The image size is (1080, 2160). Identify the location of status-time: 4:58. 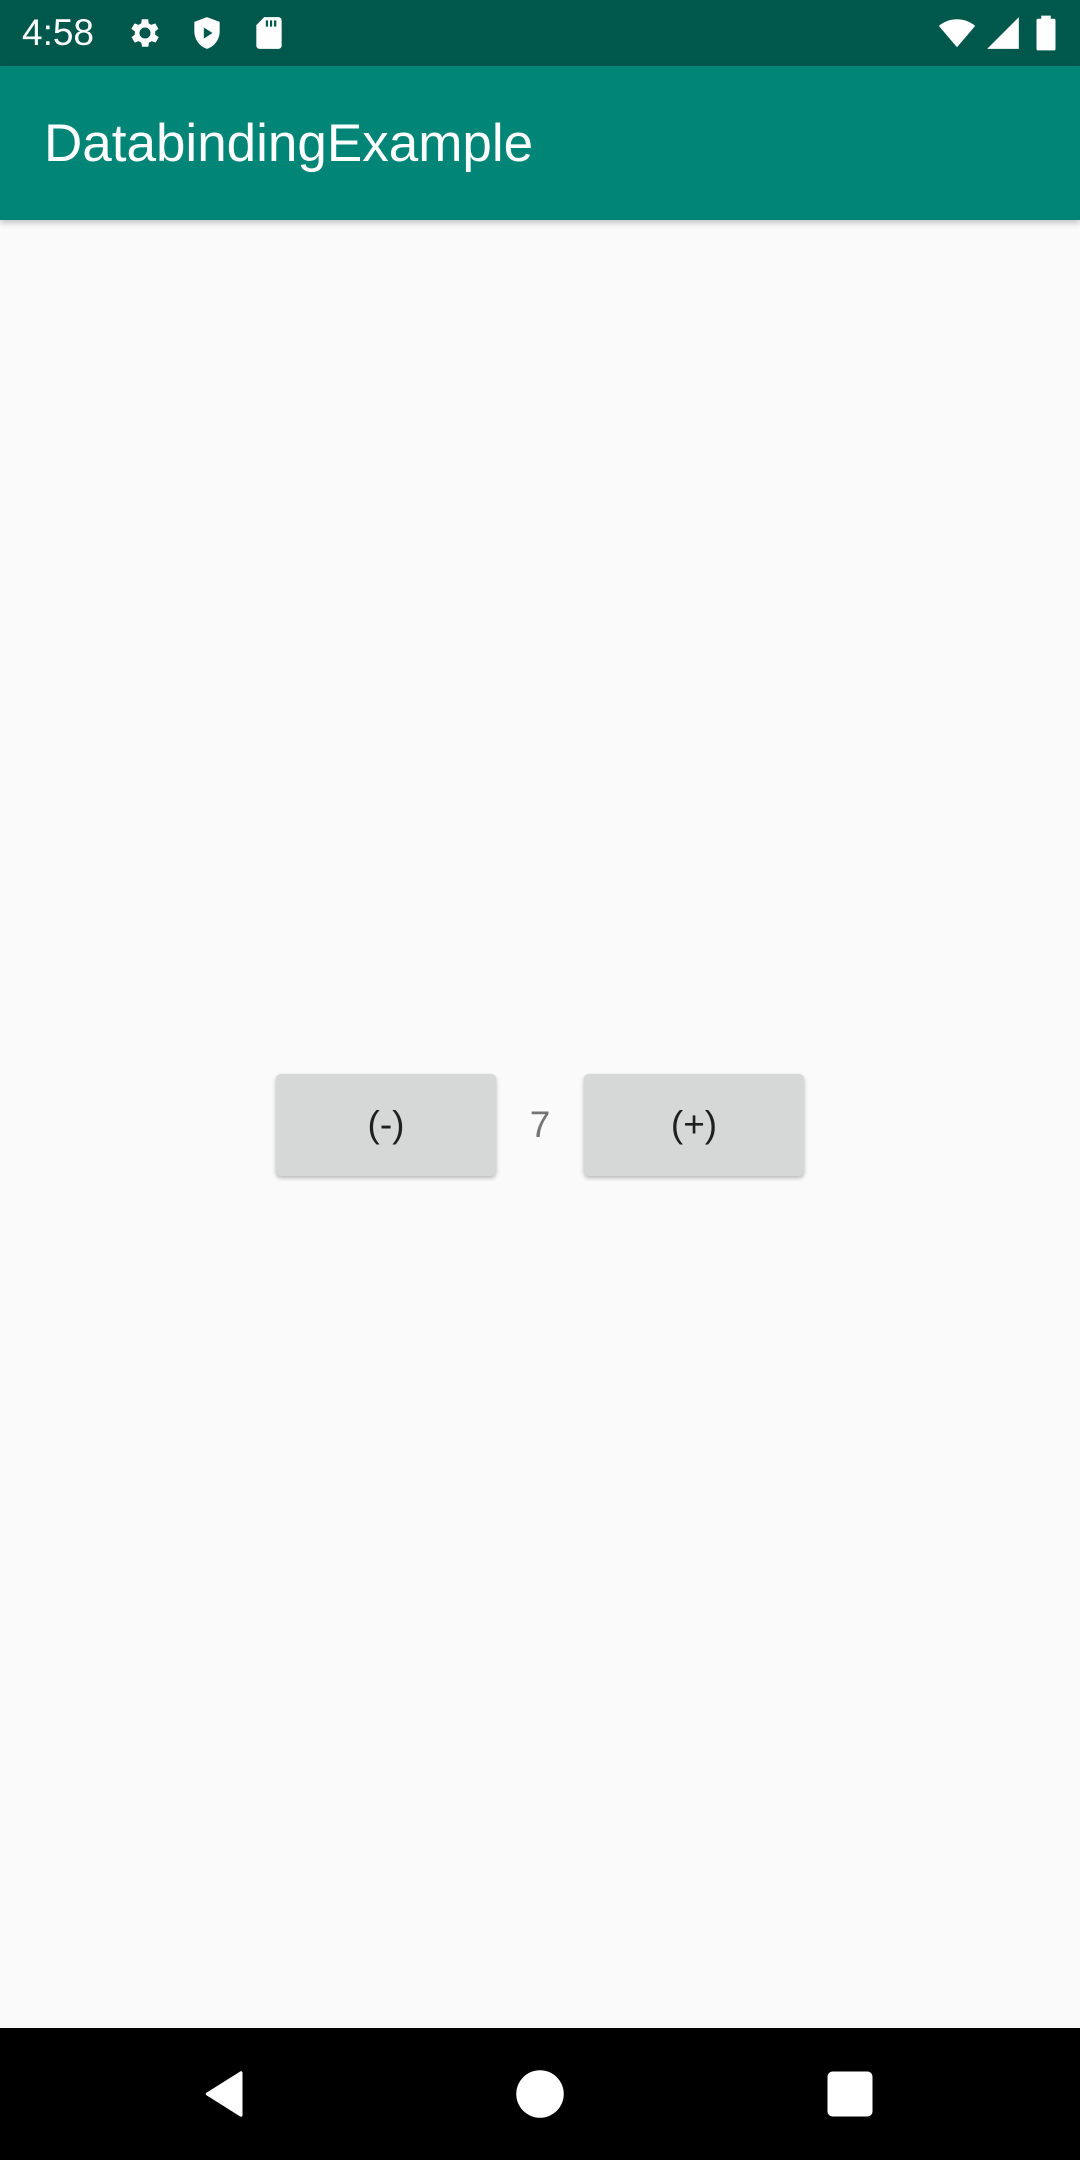
(58, 32).